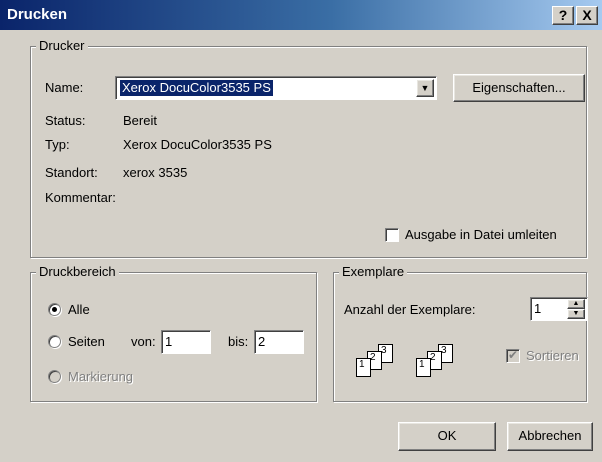 The width and height of the screenshot is (602, 462). What do you see at coordinates (71, 172) in the screenshot?
I see `location-label: Standort:` at bounding box center [71, 172].